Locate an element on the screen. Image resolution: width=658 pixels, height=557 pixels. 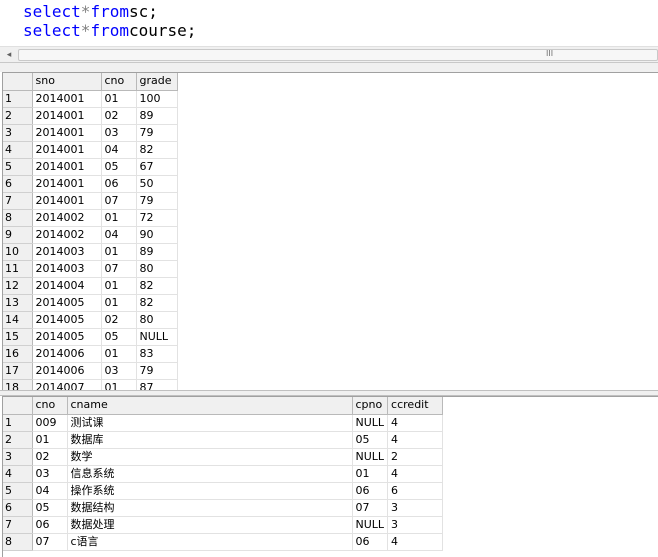
cell-ccredit: 6 is located at coordinates (415, 491).